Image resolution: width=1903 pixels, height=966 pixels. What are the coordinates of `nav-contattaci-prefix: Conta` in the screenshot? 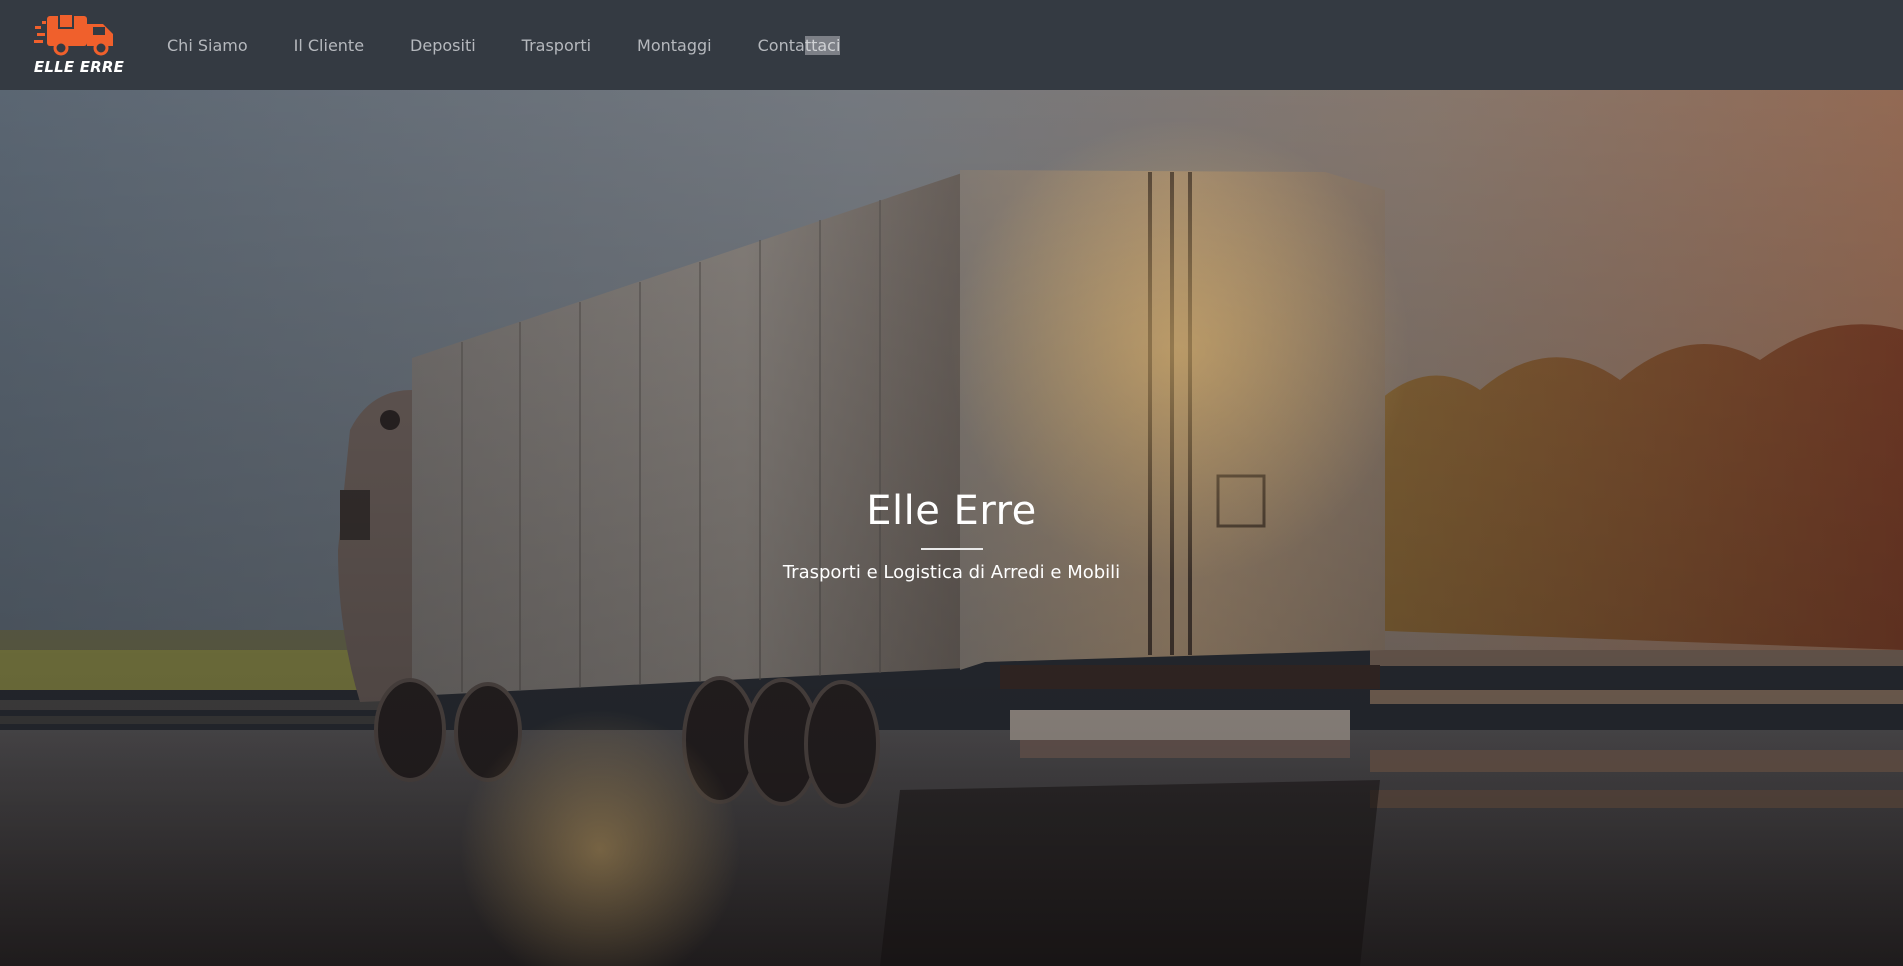 It's located at (781, 45).